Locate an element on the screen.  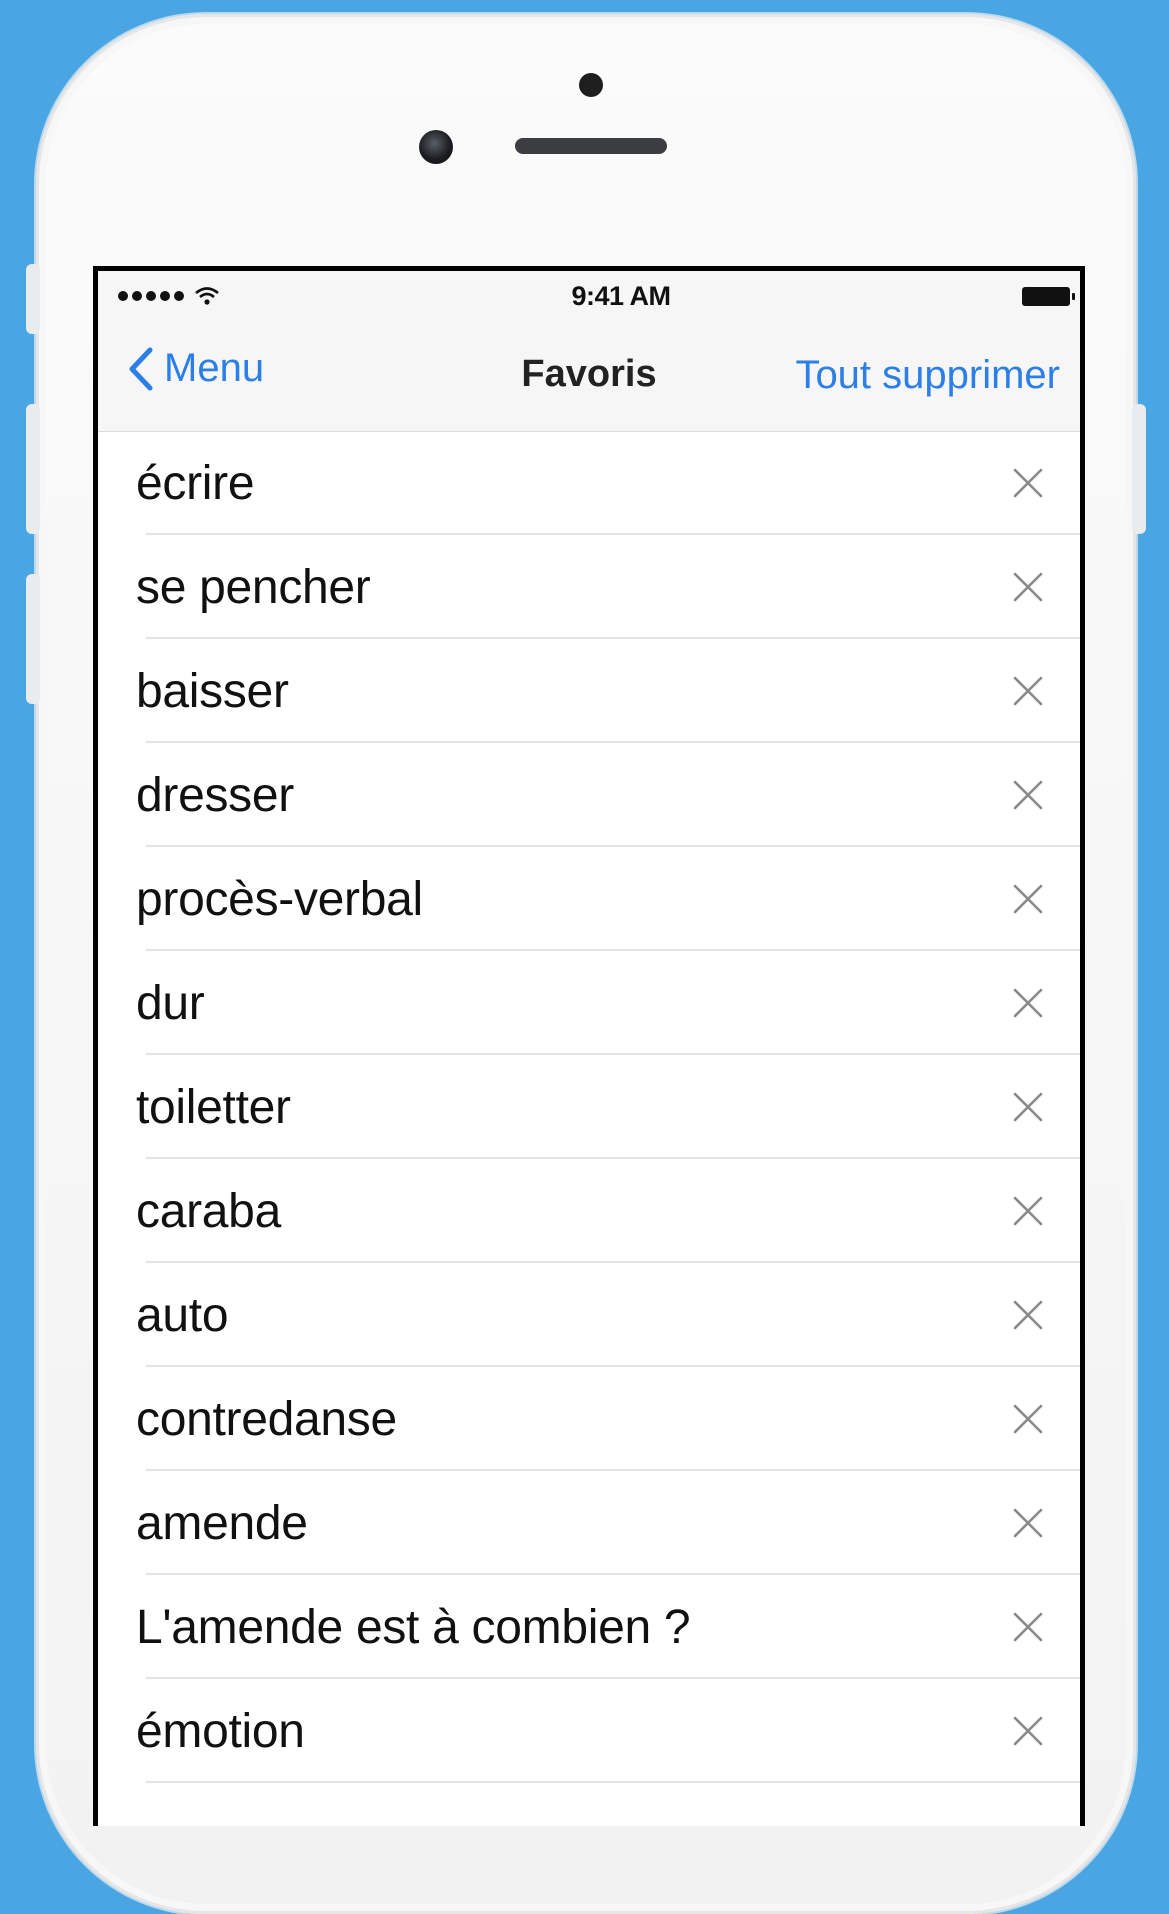
list-item: L'amende est à combien ? is located at coordinates (589, 1627).